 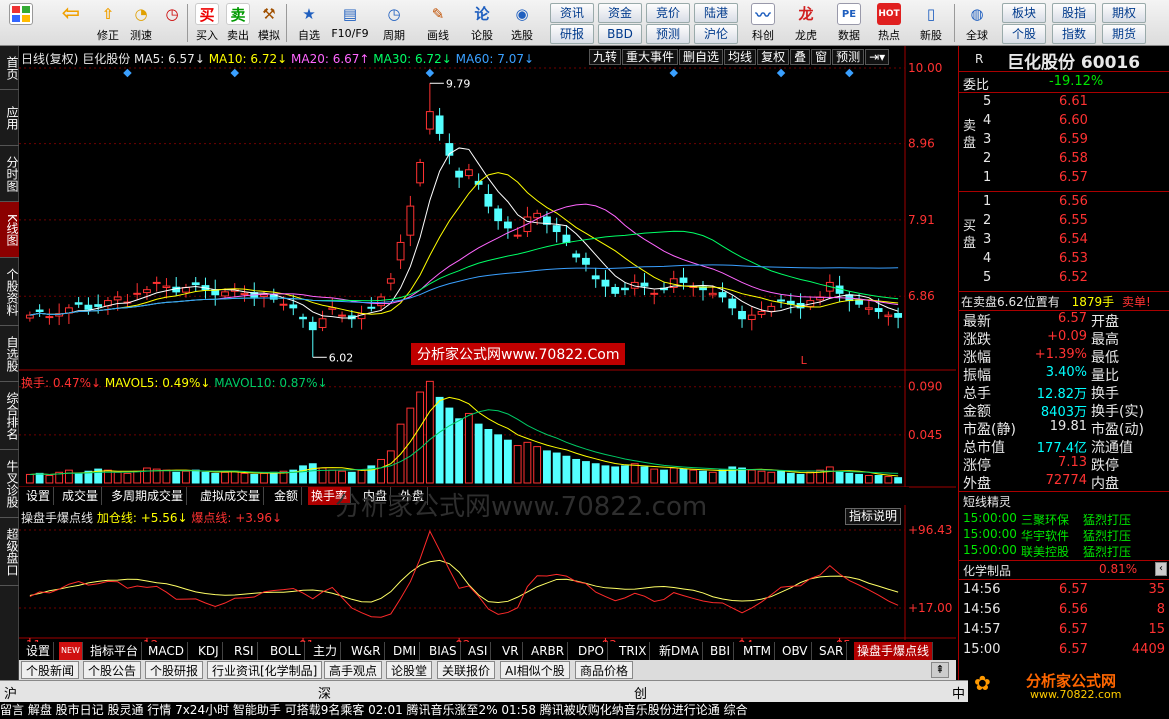 What do you see at coordinates (894, 651) in the screenshot?
I see `ind-tab-trader-burst: 操盘手爆点线` at bounding box center [894, 651].